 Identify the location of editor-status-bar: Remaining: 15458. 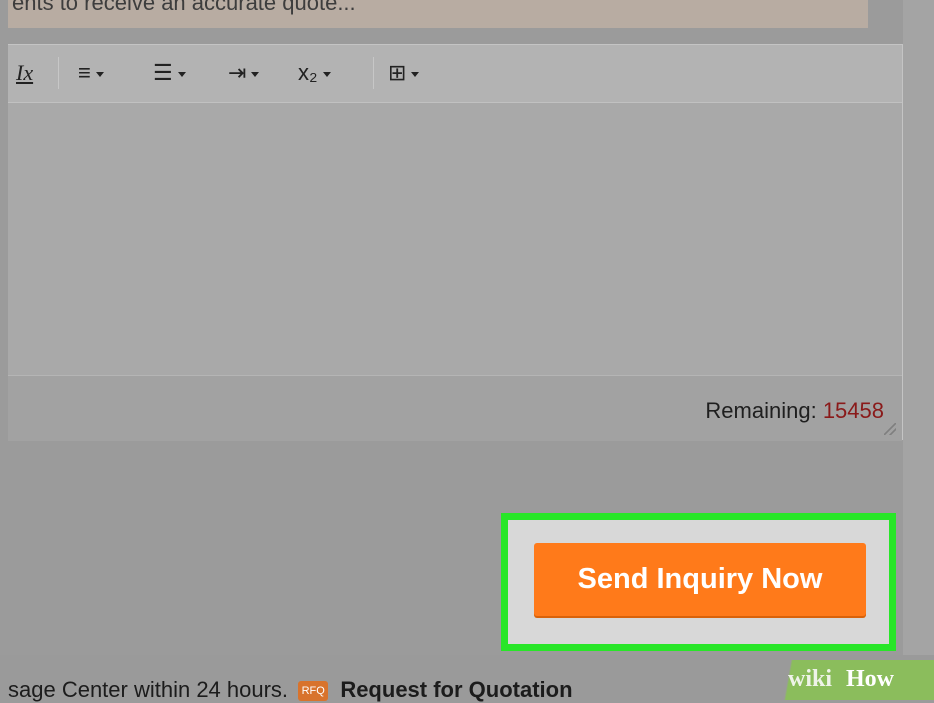
(455, 408).